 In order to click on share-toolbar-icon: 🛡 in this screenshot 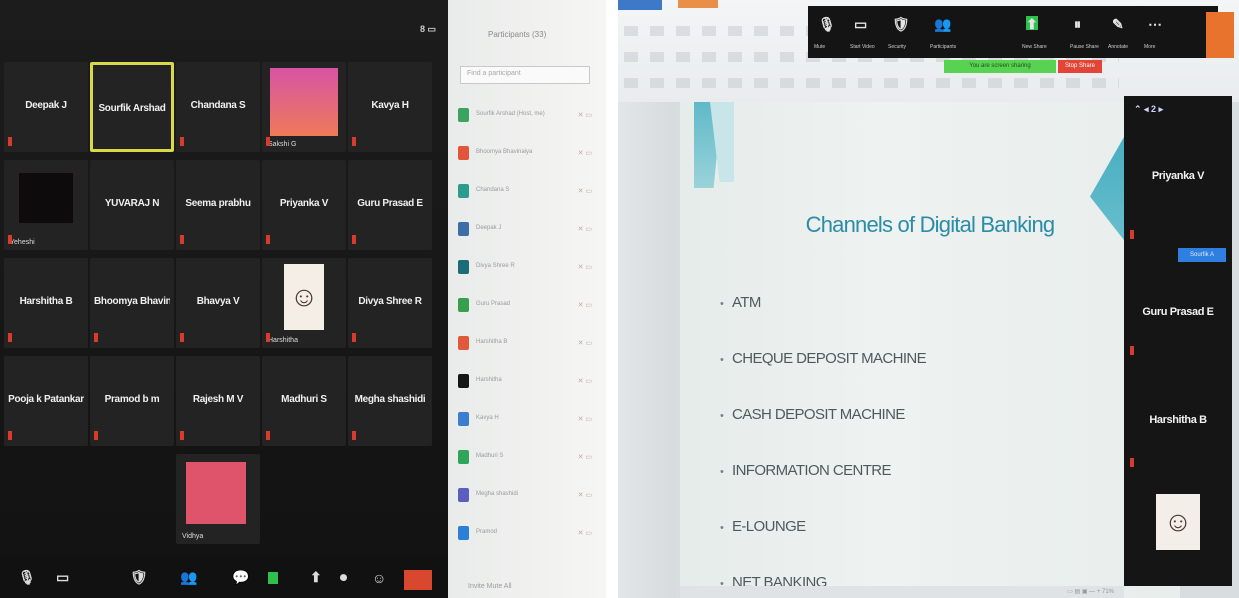, I will do `click(901, 24)`.